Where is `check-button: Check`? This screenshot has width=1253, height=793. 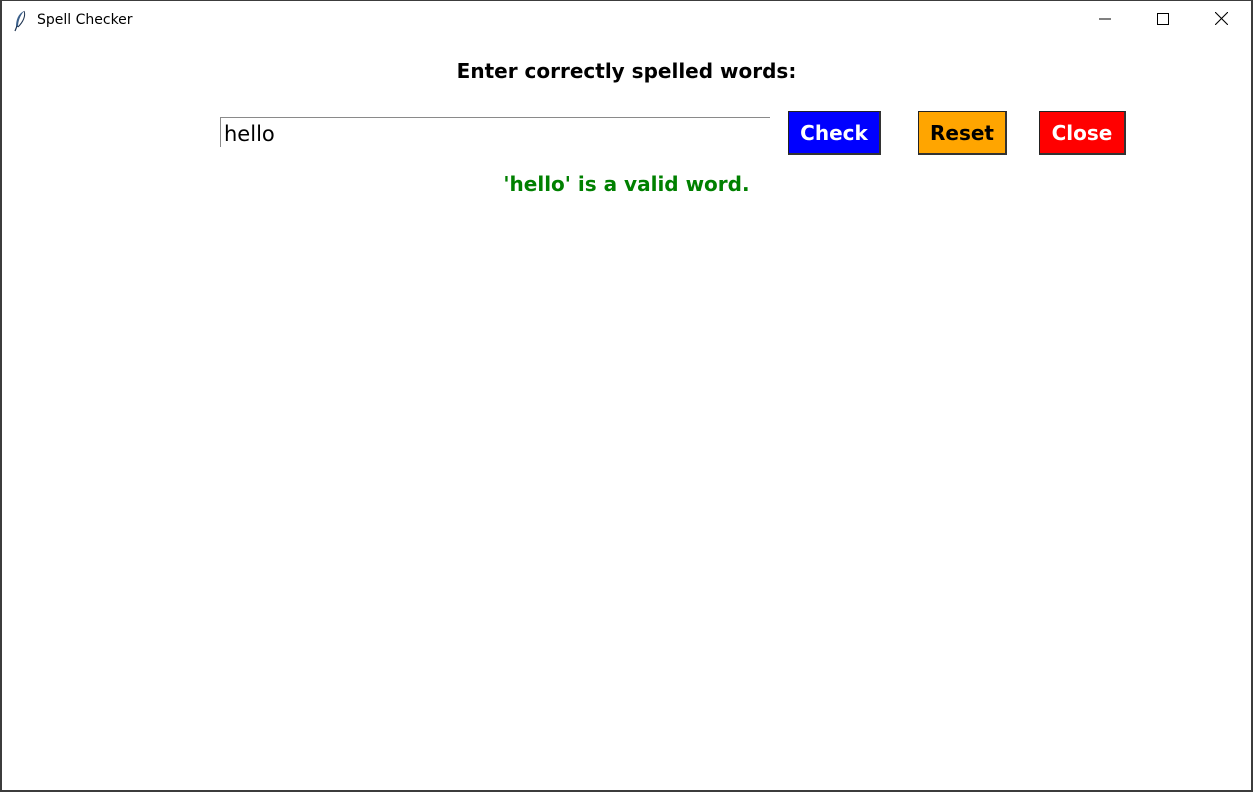
check-button: Check is located at coordinates (834, 133).